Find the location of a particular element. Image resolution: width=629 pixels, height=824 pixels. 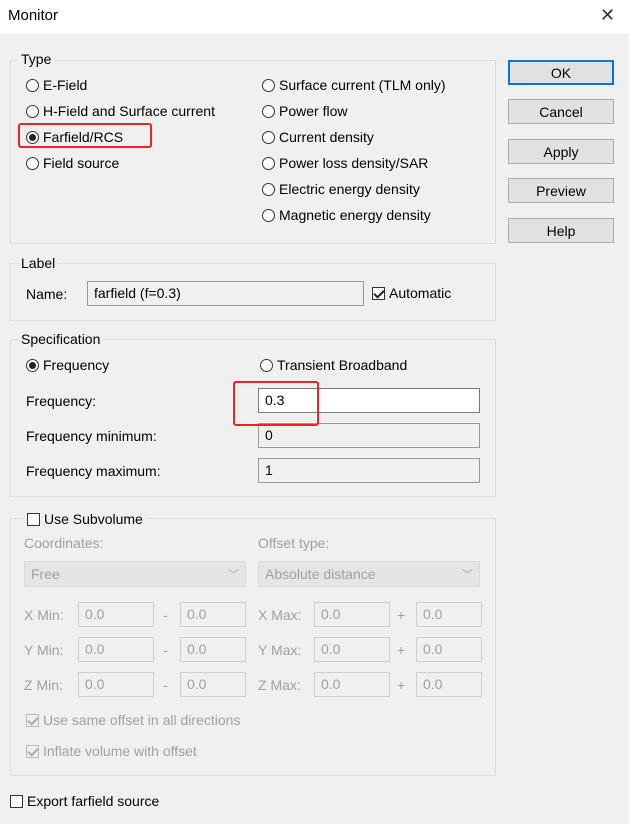

radio-label: H-Field and Surface current is located at coordinates (129, 111).